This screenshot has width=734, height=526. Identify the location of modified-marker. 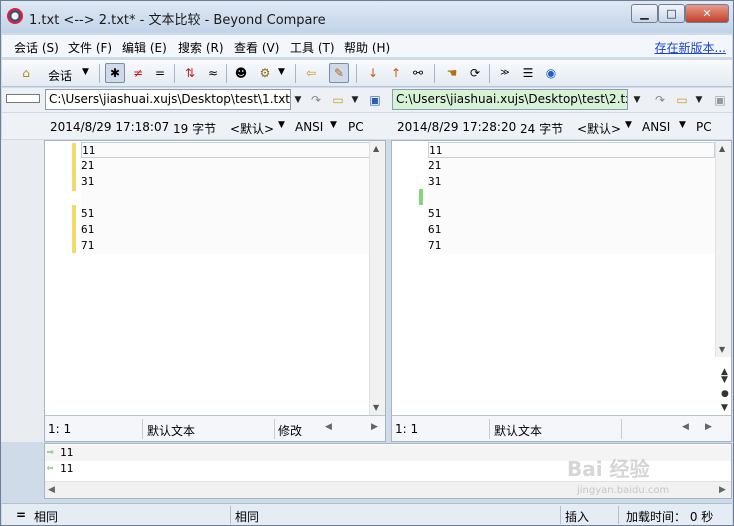
(74, 167).